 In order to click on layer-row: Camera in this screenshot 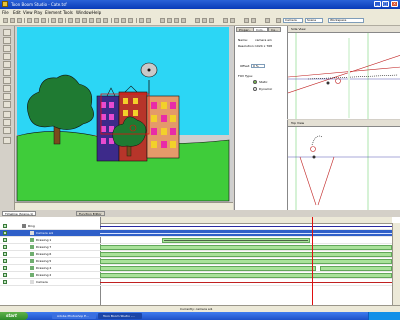, I will do `click(50, 282)`.